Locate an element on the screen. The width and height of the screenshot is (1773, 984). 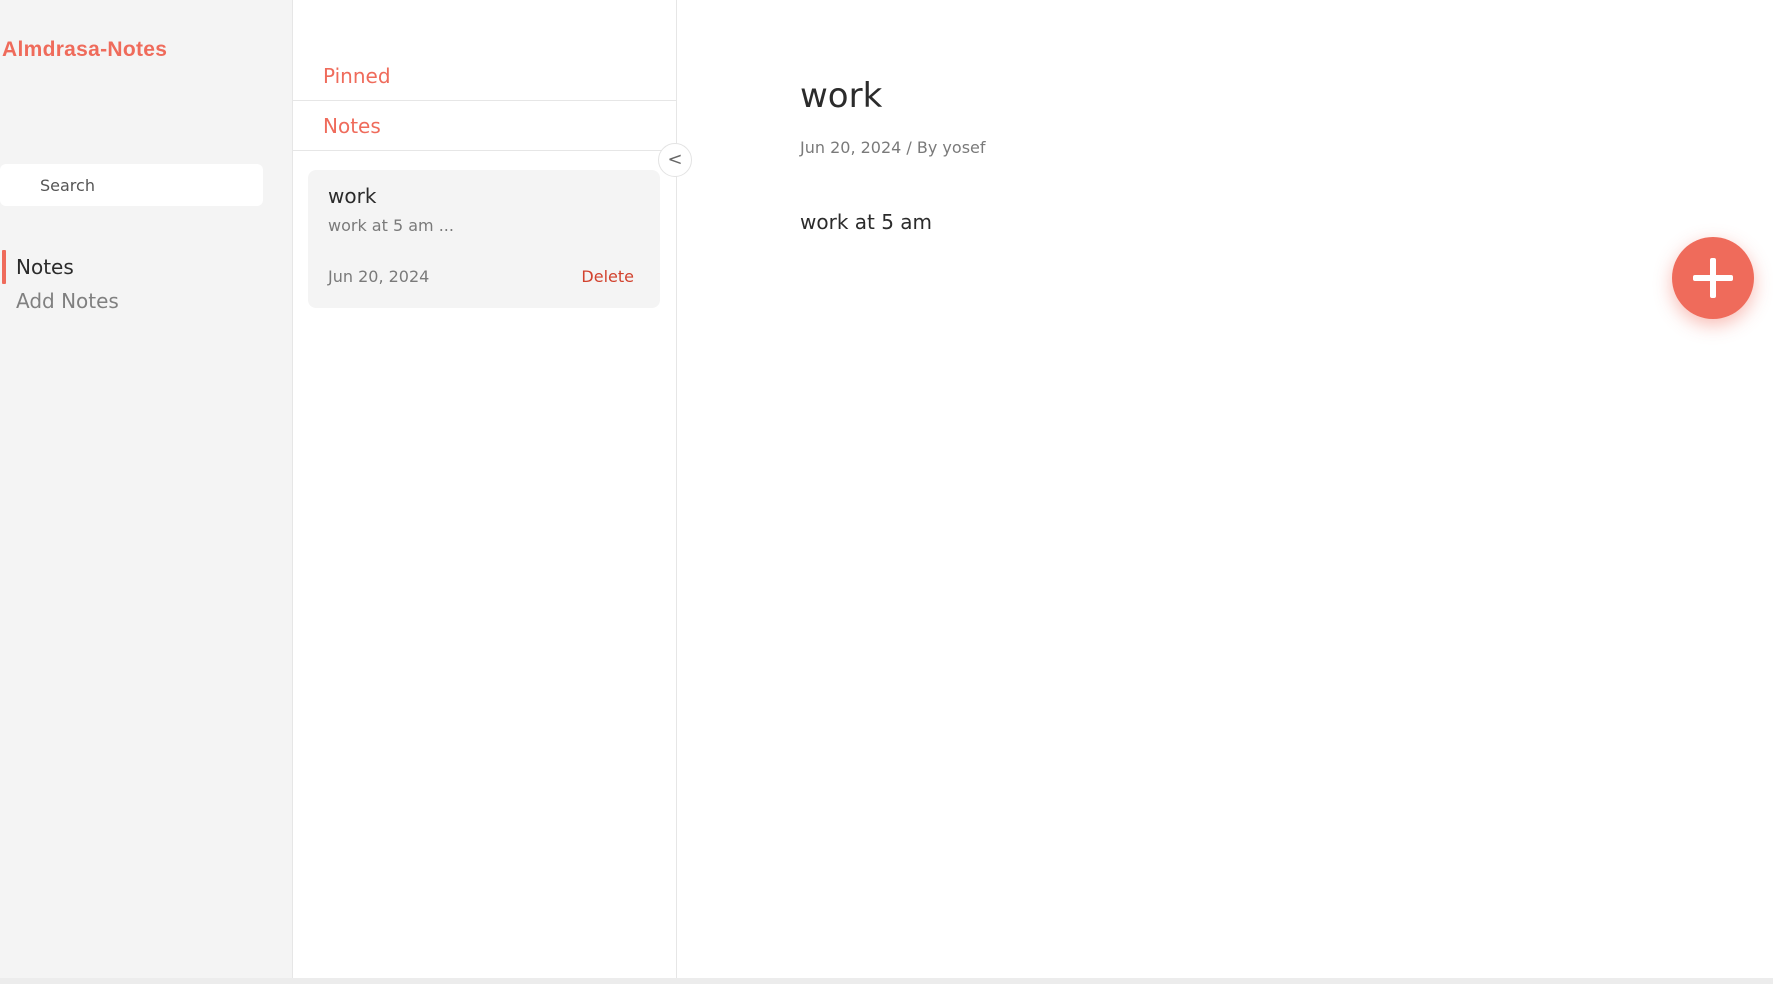
sidebar-nav: Notes Add Notes is located at coordinates (146, 284).